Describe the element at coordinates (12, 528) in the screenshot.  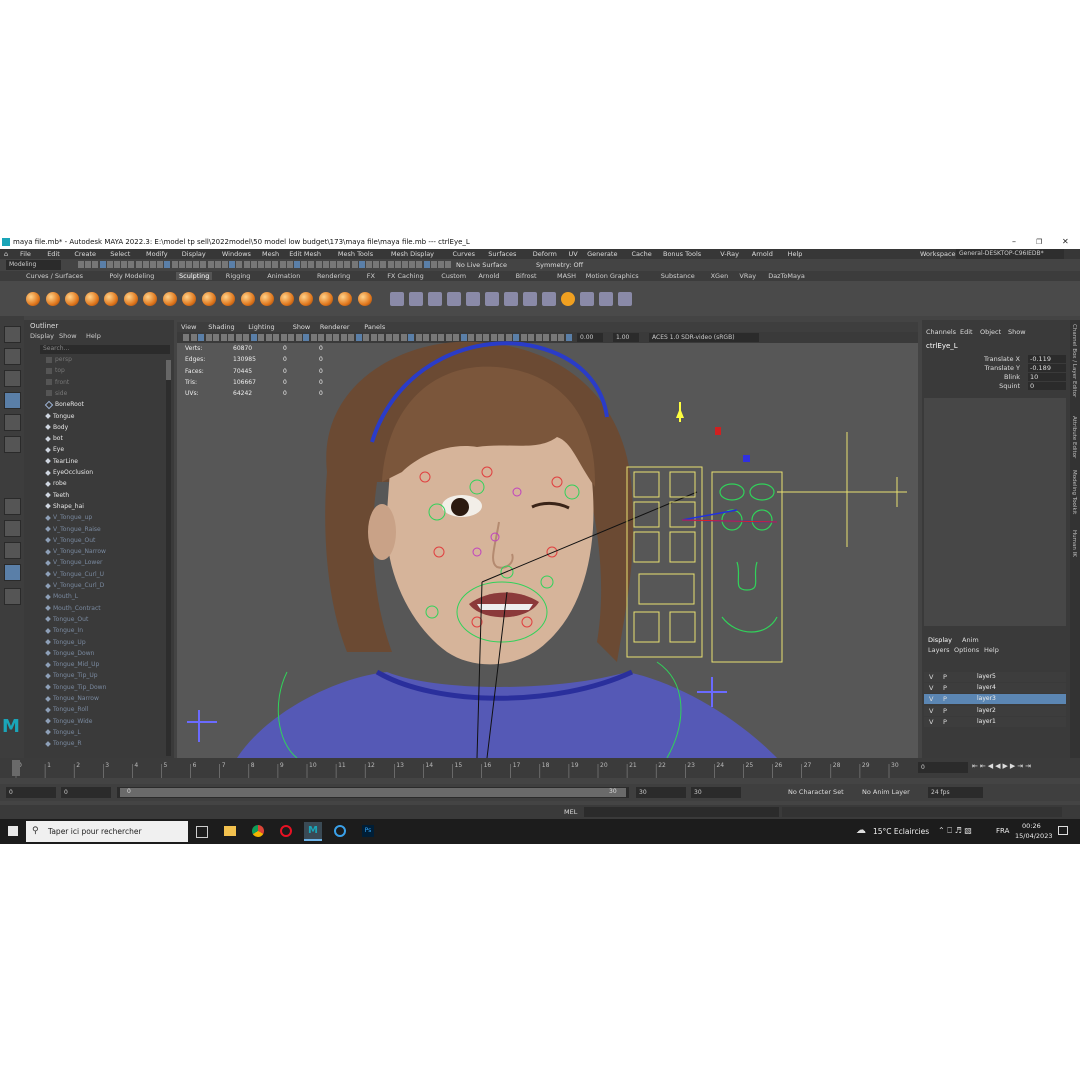
I see `four-pane-icon` at that location.